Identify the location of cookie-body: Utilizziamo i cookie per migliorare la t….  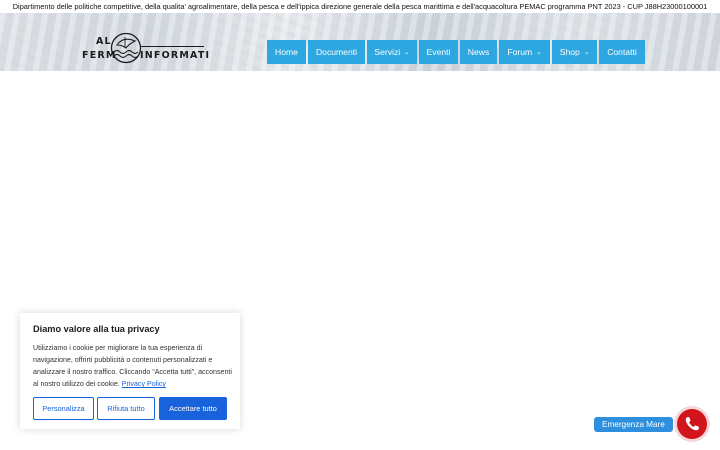
(133, 366).